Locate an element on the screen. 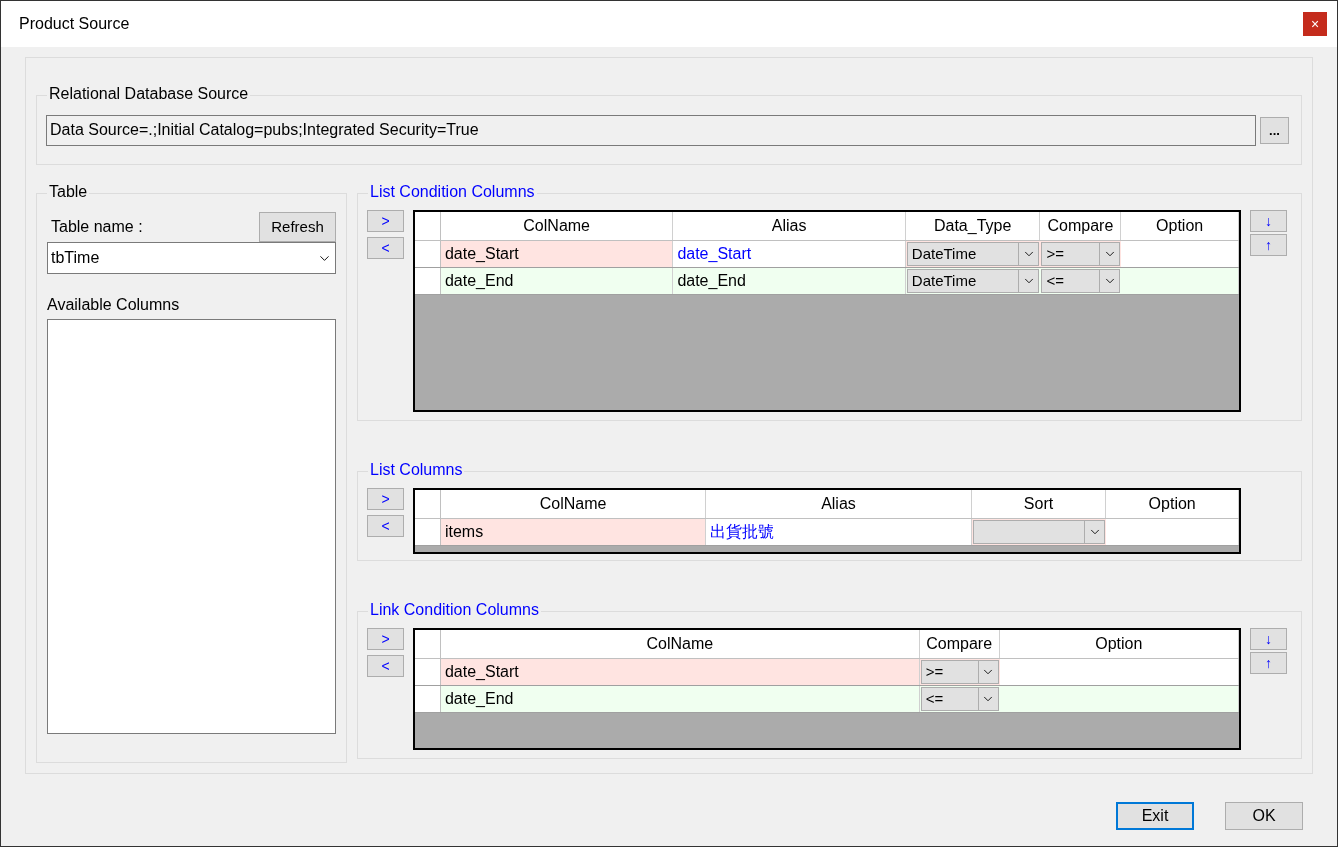  grid-row: date_Start >= is located at coordinates (827, 672).